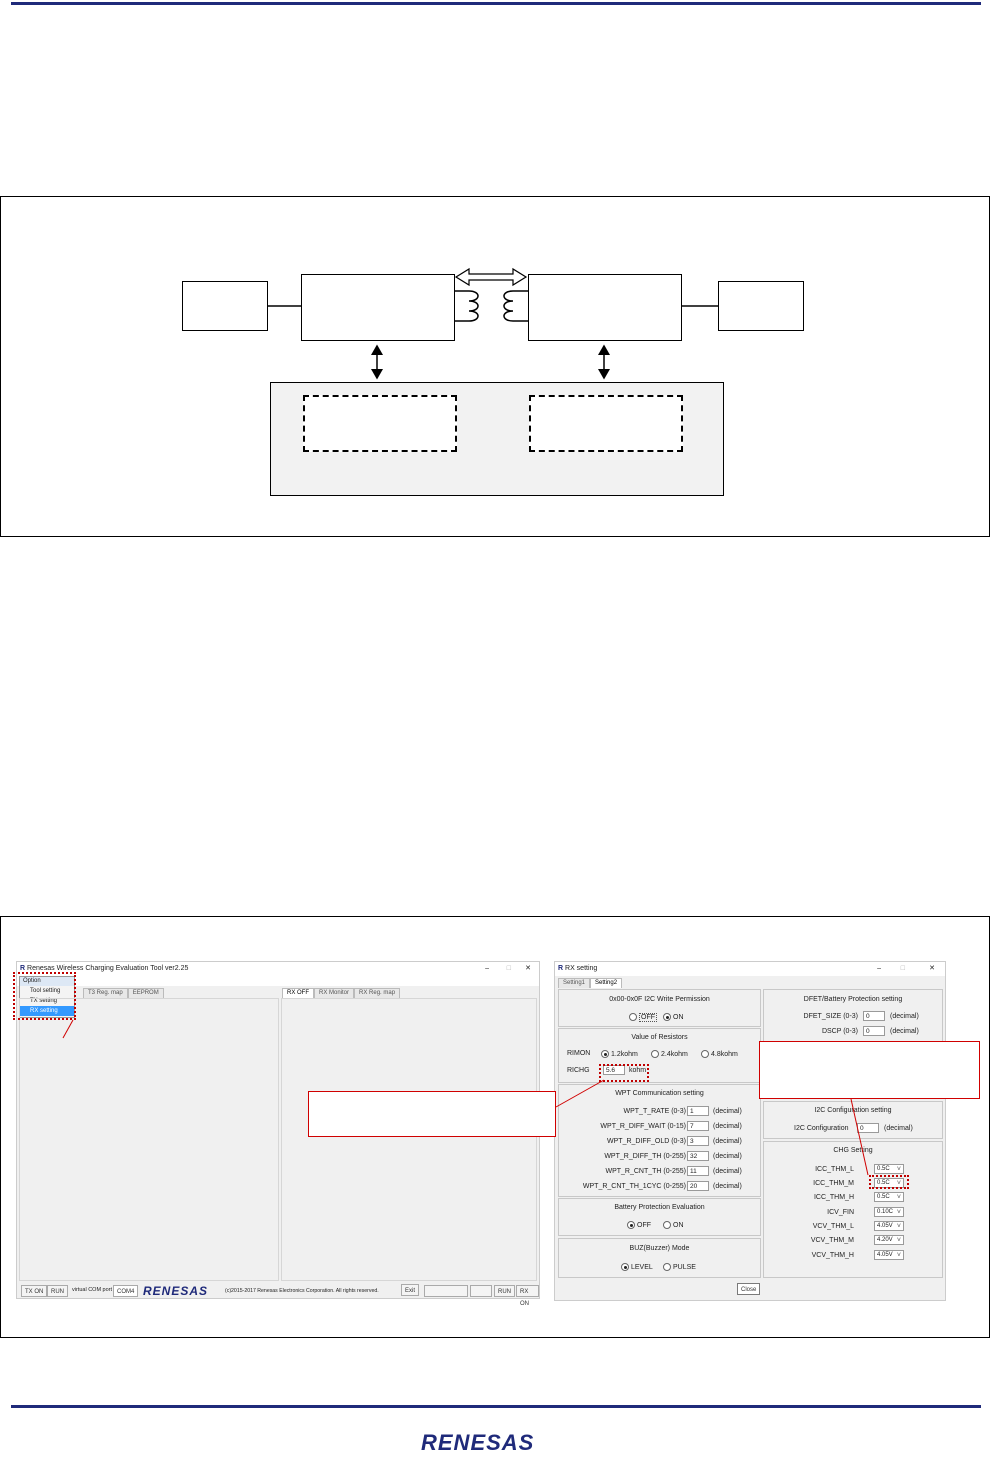 The image size is (991, 1461). I want to click on footer-rule, so click(496, 1406).